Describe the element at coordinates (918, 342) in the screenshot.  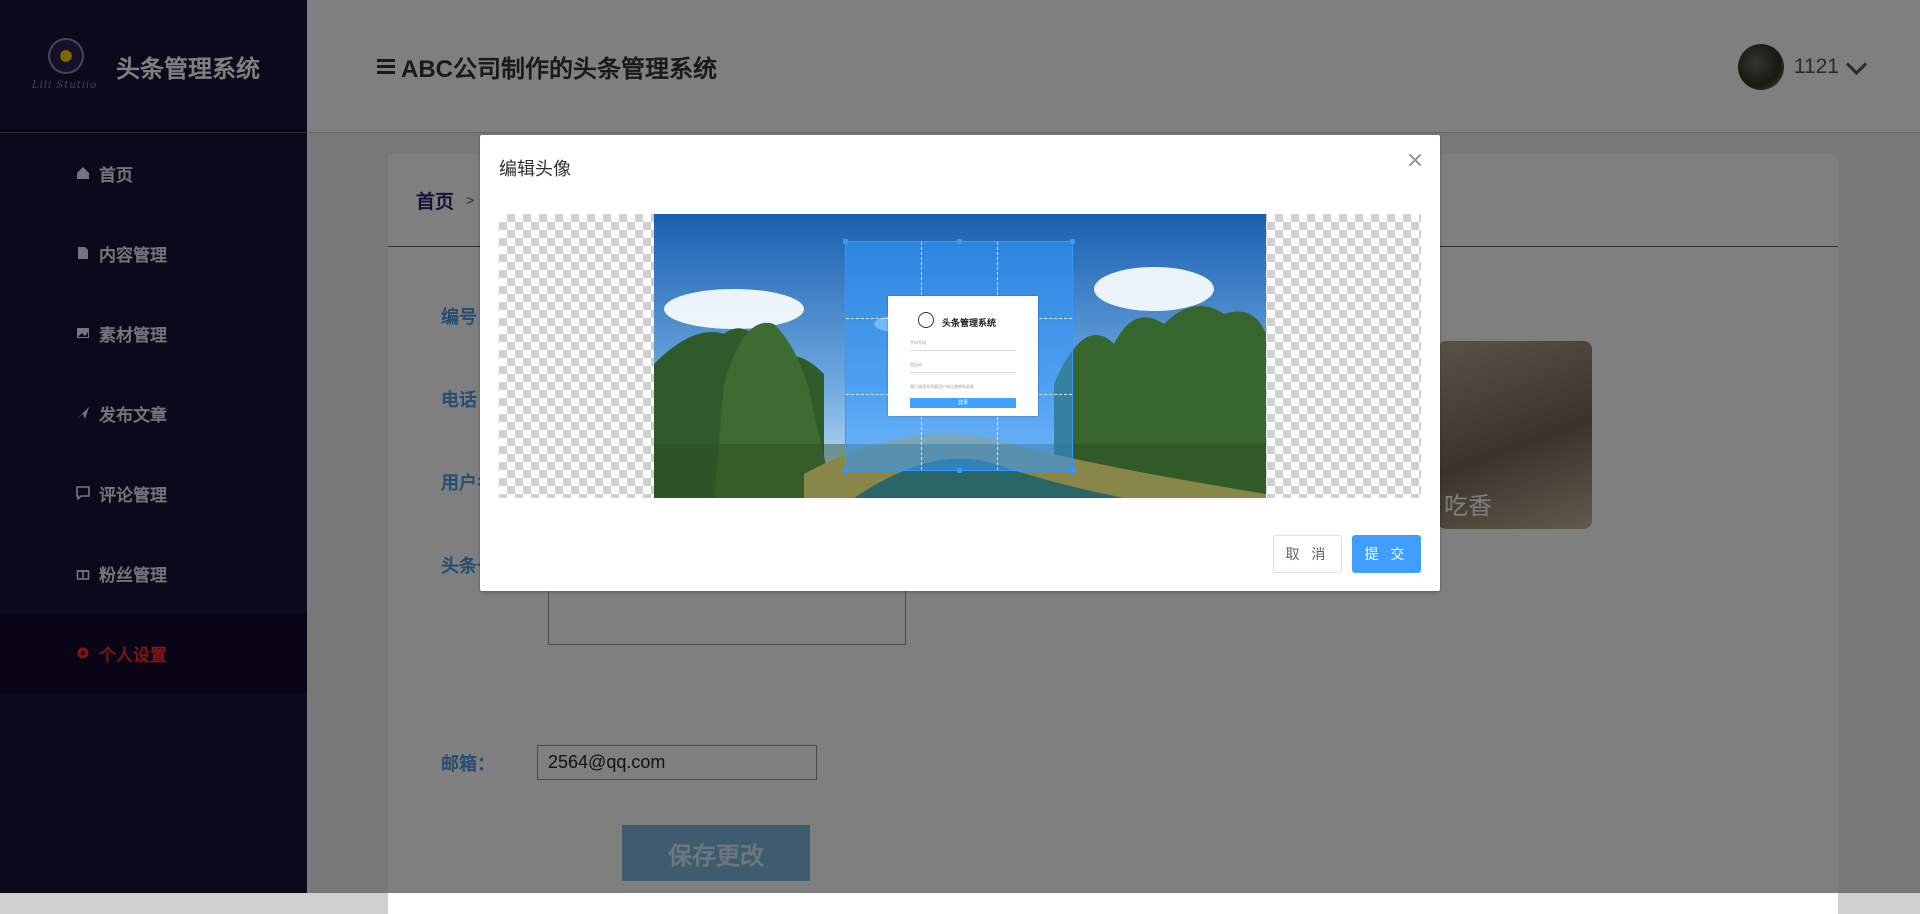
I see `preview-field1: 手机号码` at that location.